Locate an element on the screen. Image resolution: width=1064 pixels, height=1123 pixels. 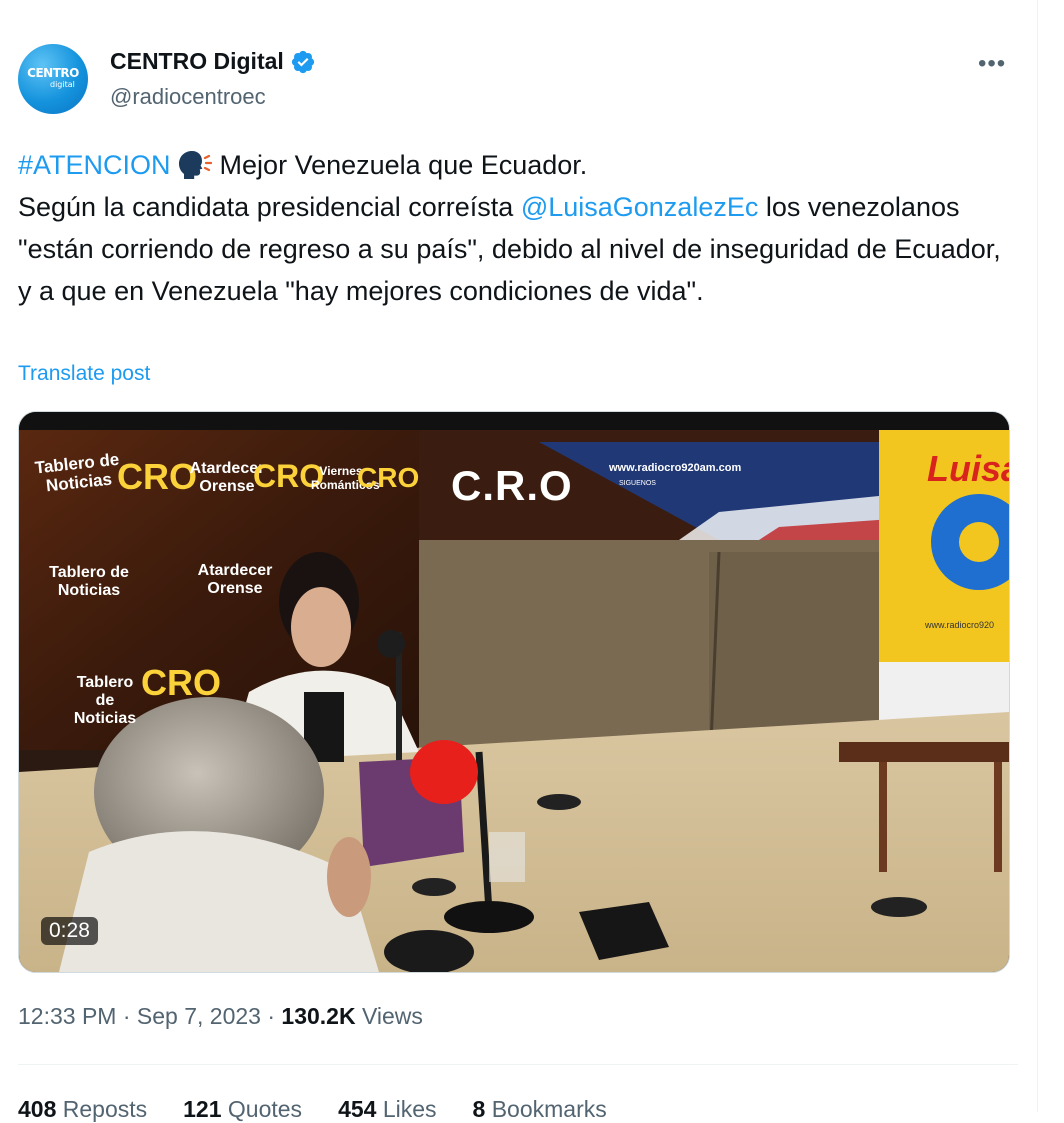
quotes-count: 121 is located at coordinates (202, 1109).